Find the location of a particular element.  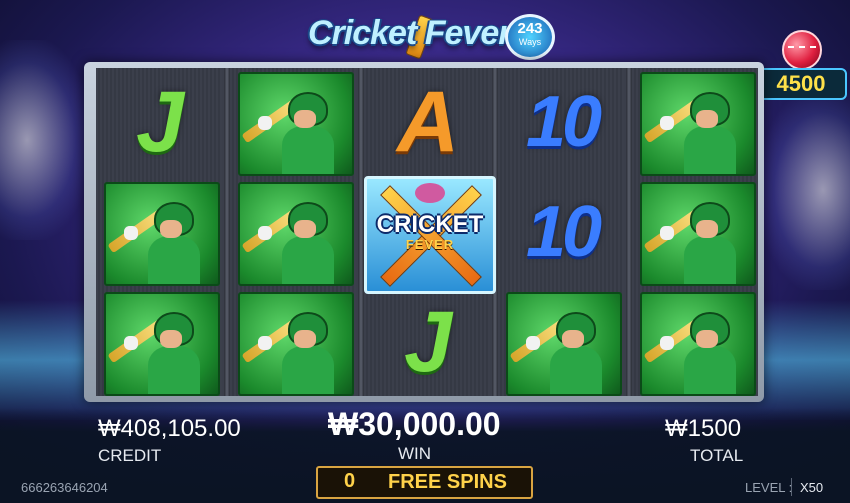

credit-label: CREDIT is located at coordinates (130, 455).